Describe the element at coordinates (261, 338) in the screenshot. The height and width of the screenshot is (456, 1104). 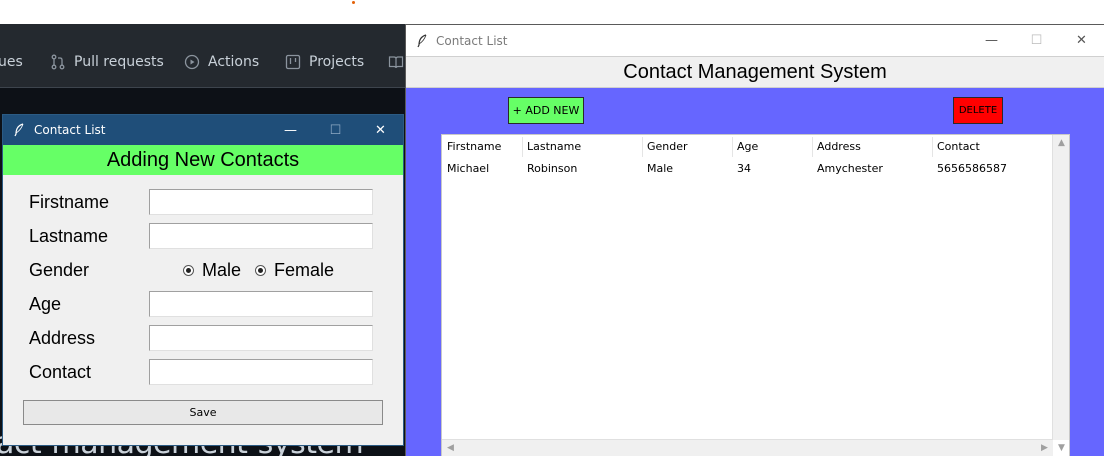
I see `address-input` at that location.